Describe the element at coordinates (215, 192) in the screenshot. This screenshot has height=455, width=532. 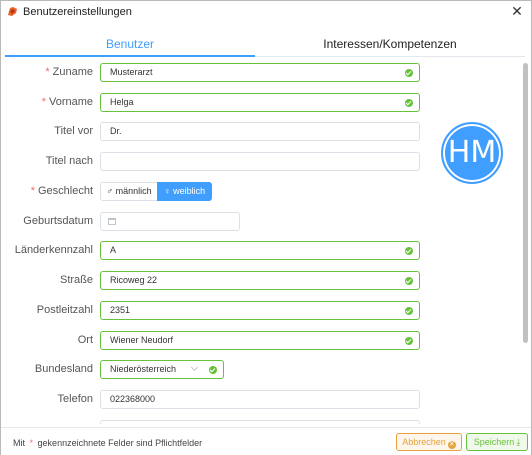
I see `row-geschlecht: * Geschlecht ♂ männlich ♀ weiblich` at that location.